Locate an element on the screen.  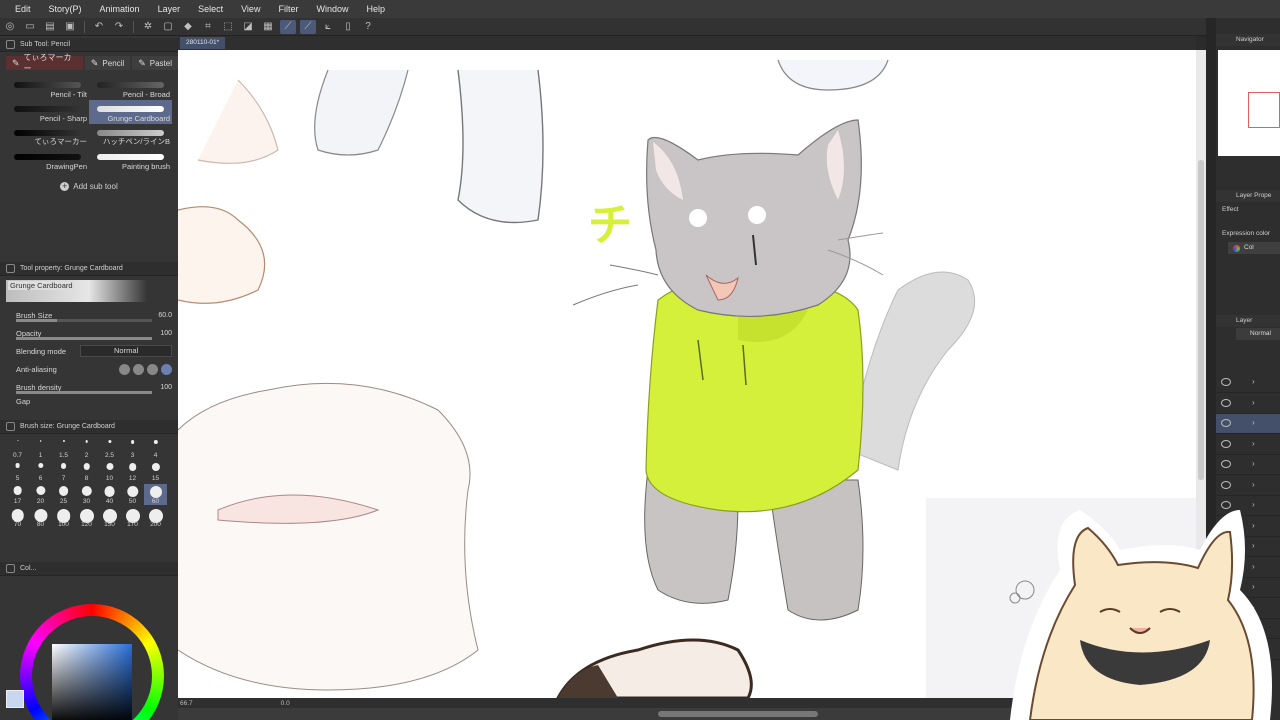
add-sub-tool-button: + Add sub tool is located at coordinates (89, 186).